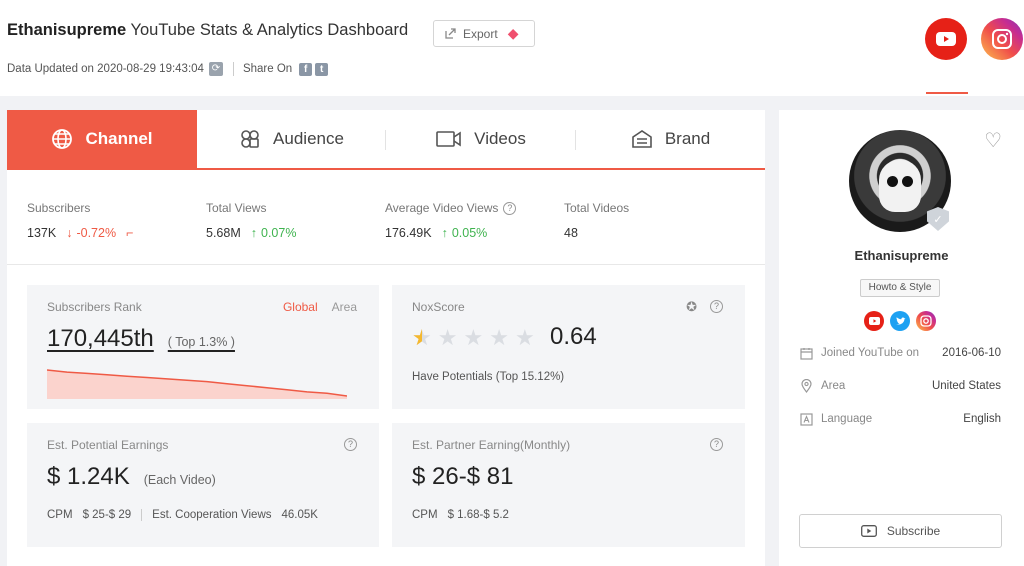 The height and width of the screenshot is (566, 1024). Describe the element at coordinates (236, 208) in the screenshot. I see `stat-total-views-label: Total Views` at that location.